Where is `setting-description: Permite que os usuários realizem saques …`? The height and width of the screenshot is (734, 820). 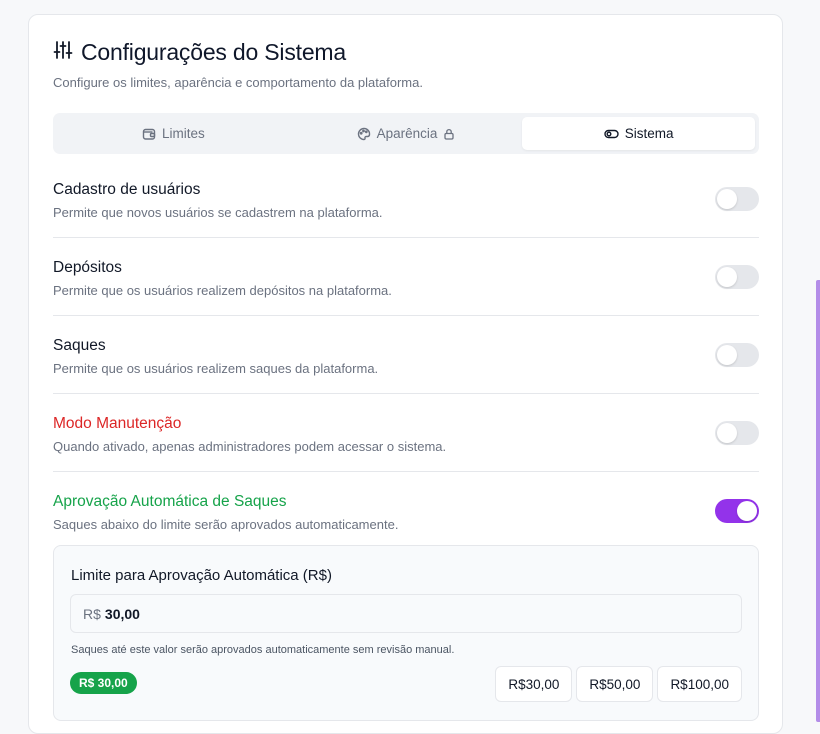 setting-description: Permite que os usuários realizem saques … is located at coordinates (216, 368).